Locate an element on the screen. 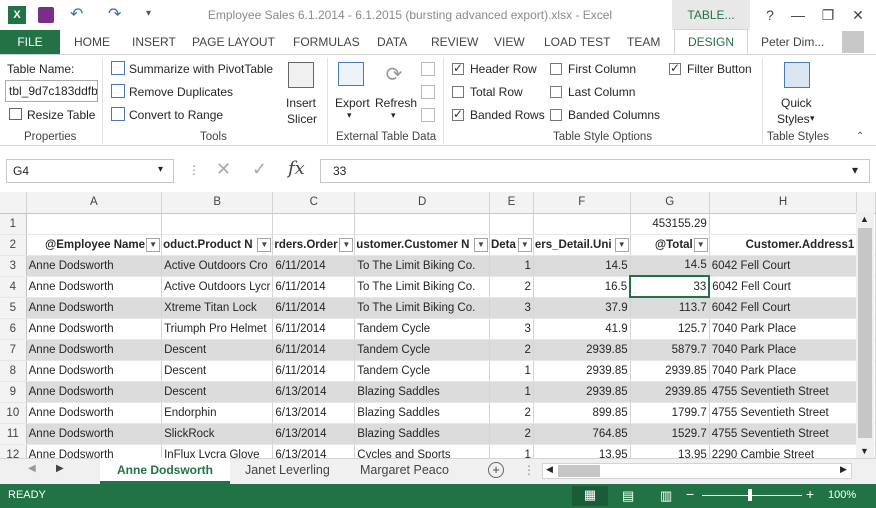 The width and height of the screenshot is (876, 508). zoom-out-icon: − is located at coordinates (690, 494).